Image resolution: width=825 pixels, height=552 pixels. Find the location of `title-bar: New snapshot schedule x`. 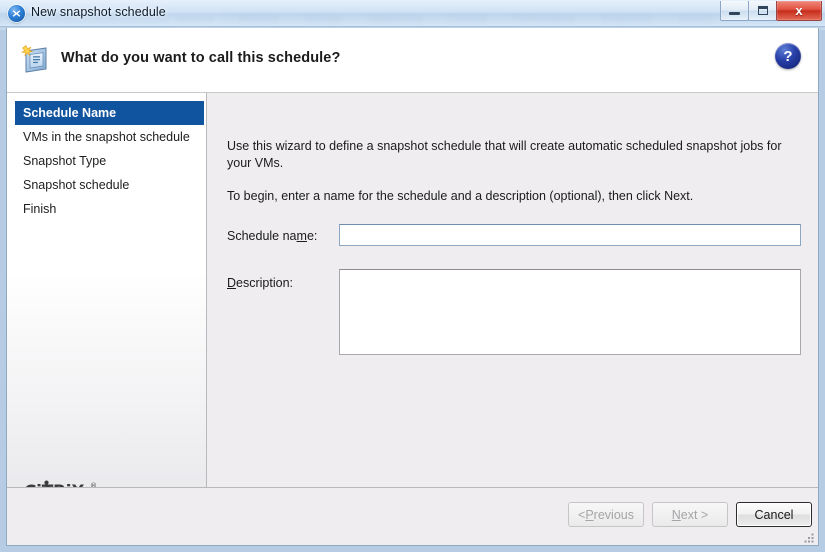

title-bar: New snapshot schedule x is located at coordinates (412, 13).